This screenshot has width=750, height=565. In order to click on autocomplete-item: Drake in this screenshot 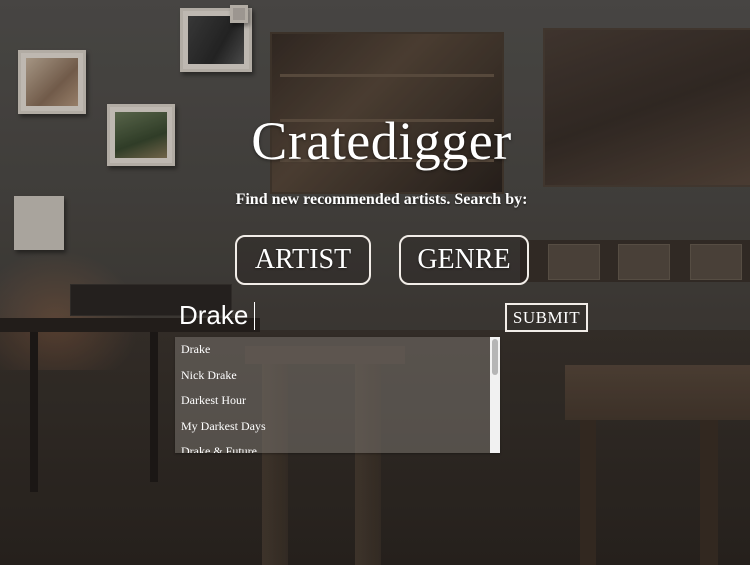, I will do `click(332, 350)`.